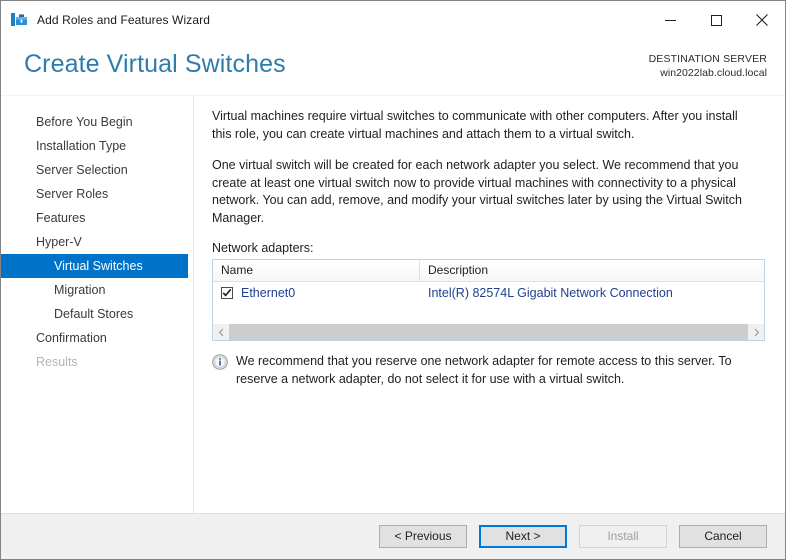  What do you see at coordinates (94, 314) in the screenshot?
I see `sidebar-item-default-stores: Default Stores` at bounding box center [94, 314].